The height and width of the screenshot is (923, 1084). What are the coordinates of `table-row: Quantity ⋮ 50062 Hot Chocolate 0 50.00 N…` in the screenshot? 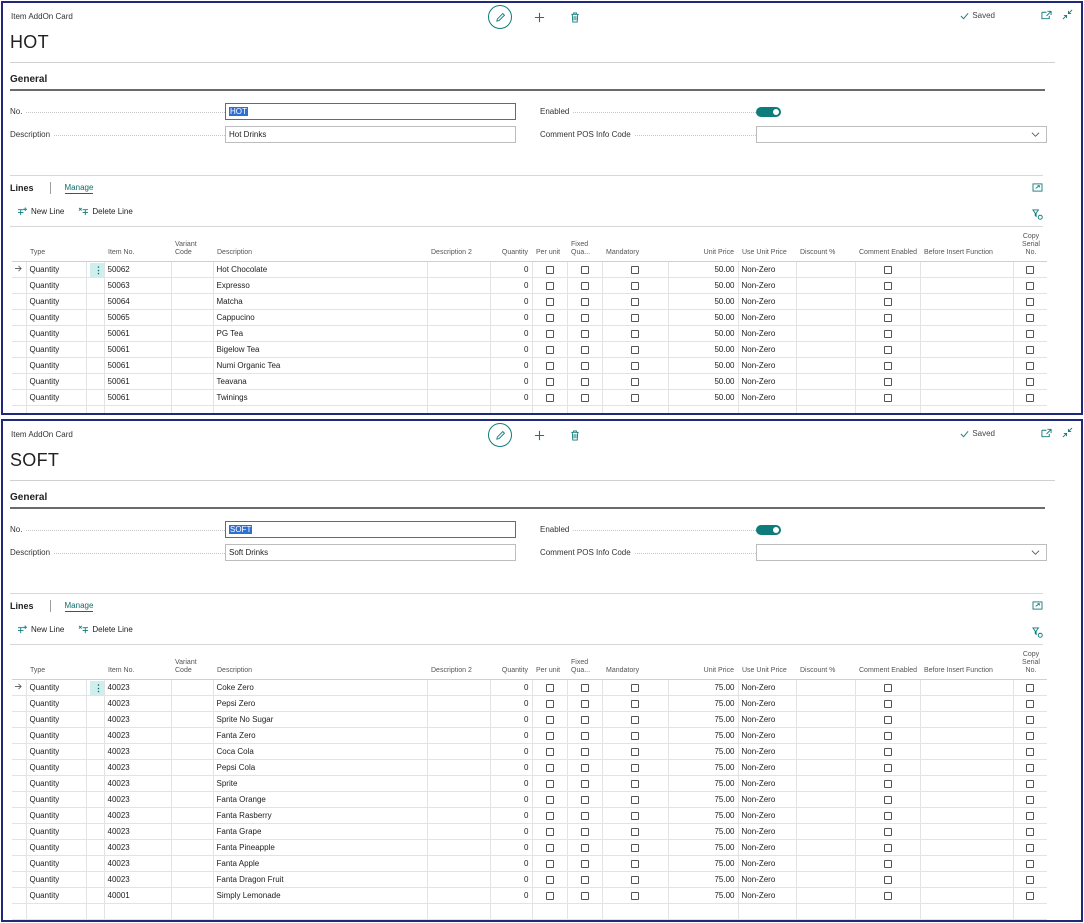 It's located at (529, 269).